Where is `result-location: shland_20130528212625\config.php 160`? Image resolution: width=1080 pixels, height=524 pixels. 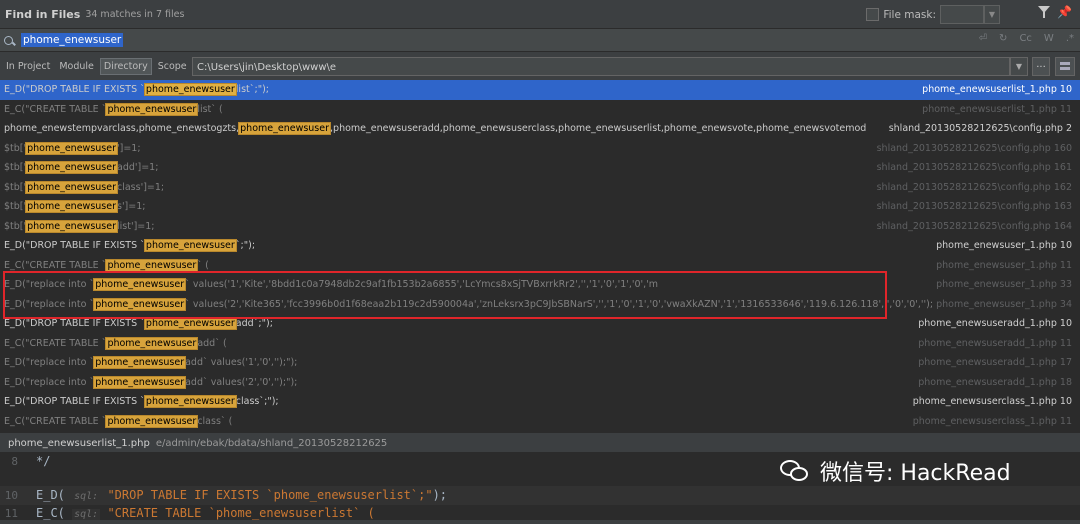 result-location: shland_20130528212625\config.php 160 is located at coordinates (972, 148).